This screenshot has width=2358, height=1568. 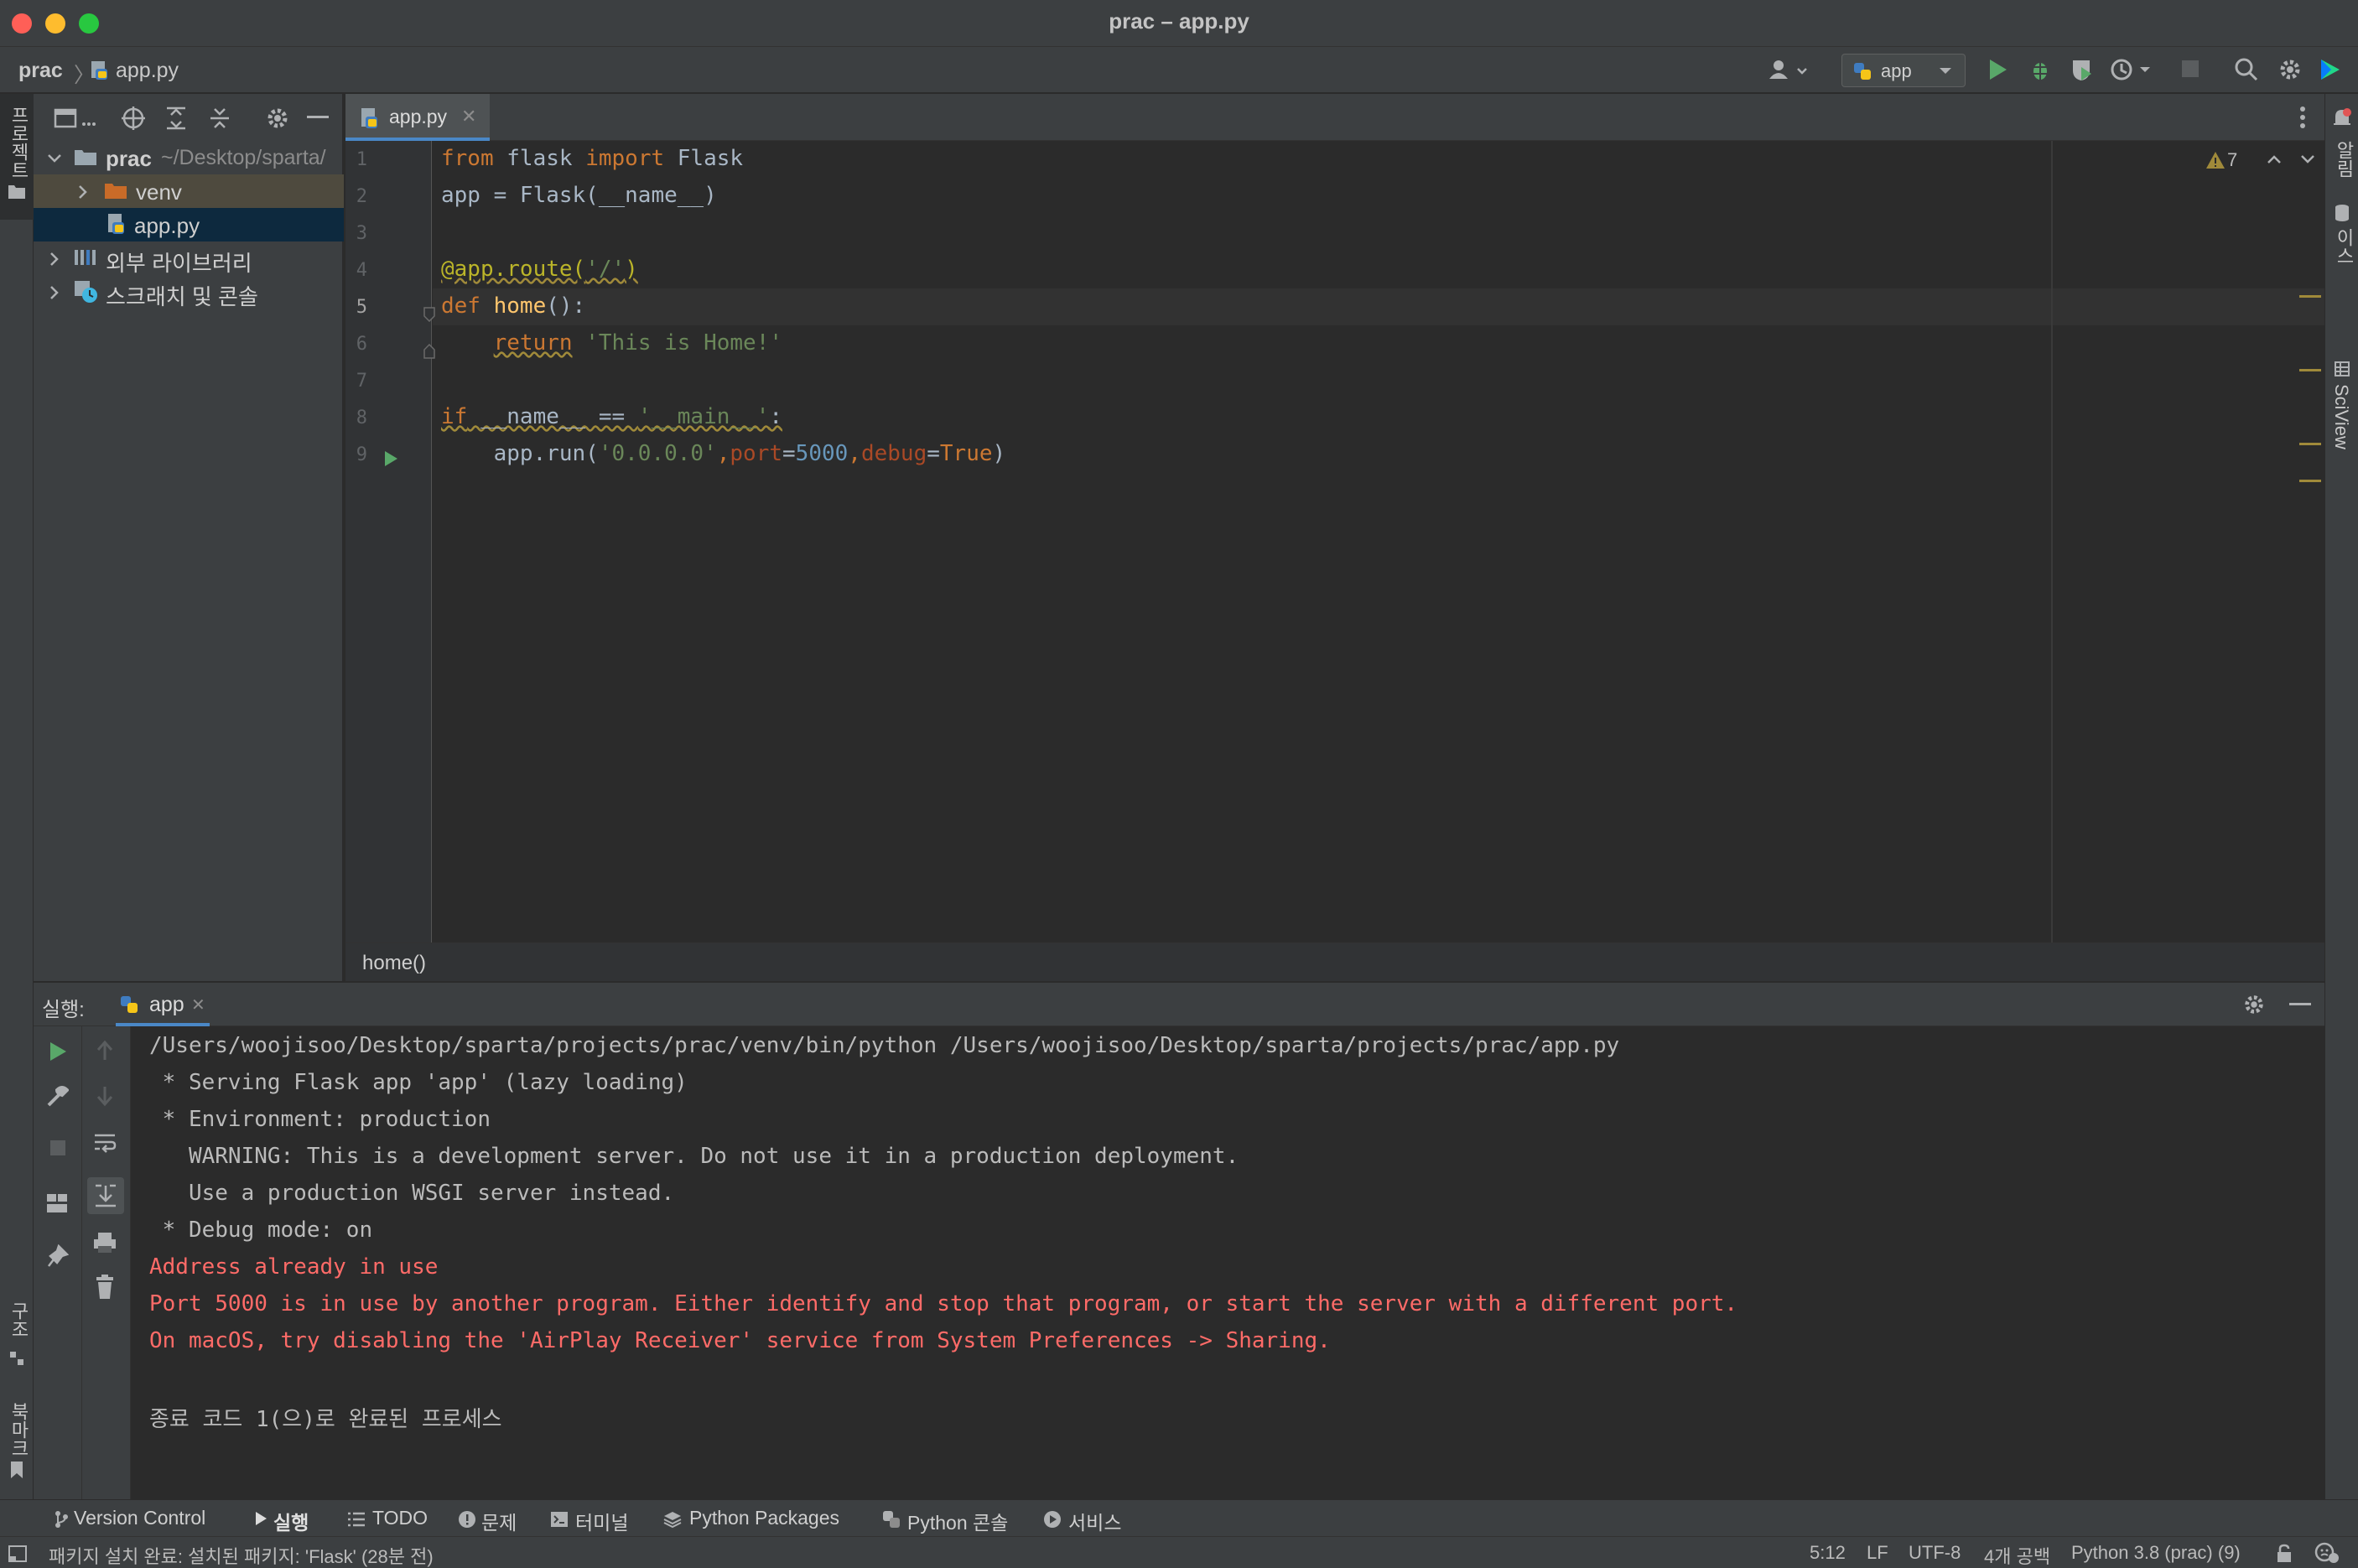 What do you see at coordinates (105, 1096) in the screenshot?
I see `scroll-down-icon` at bounding box center [105, 1096].